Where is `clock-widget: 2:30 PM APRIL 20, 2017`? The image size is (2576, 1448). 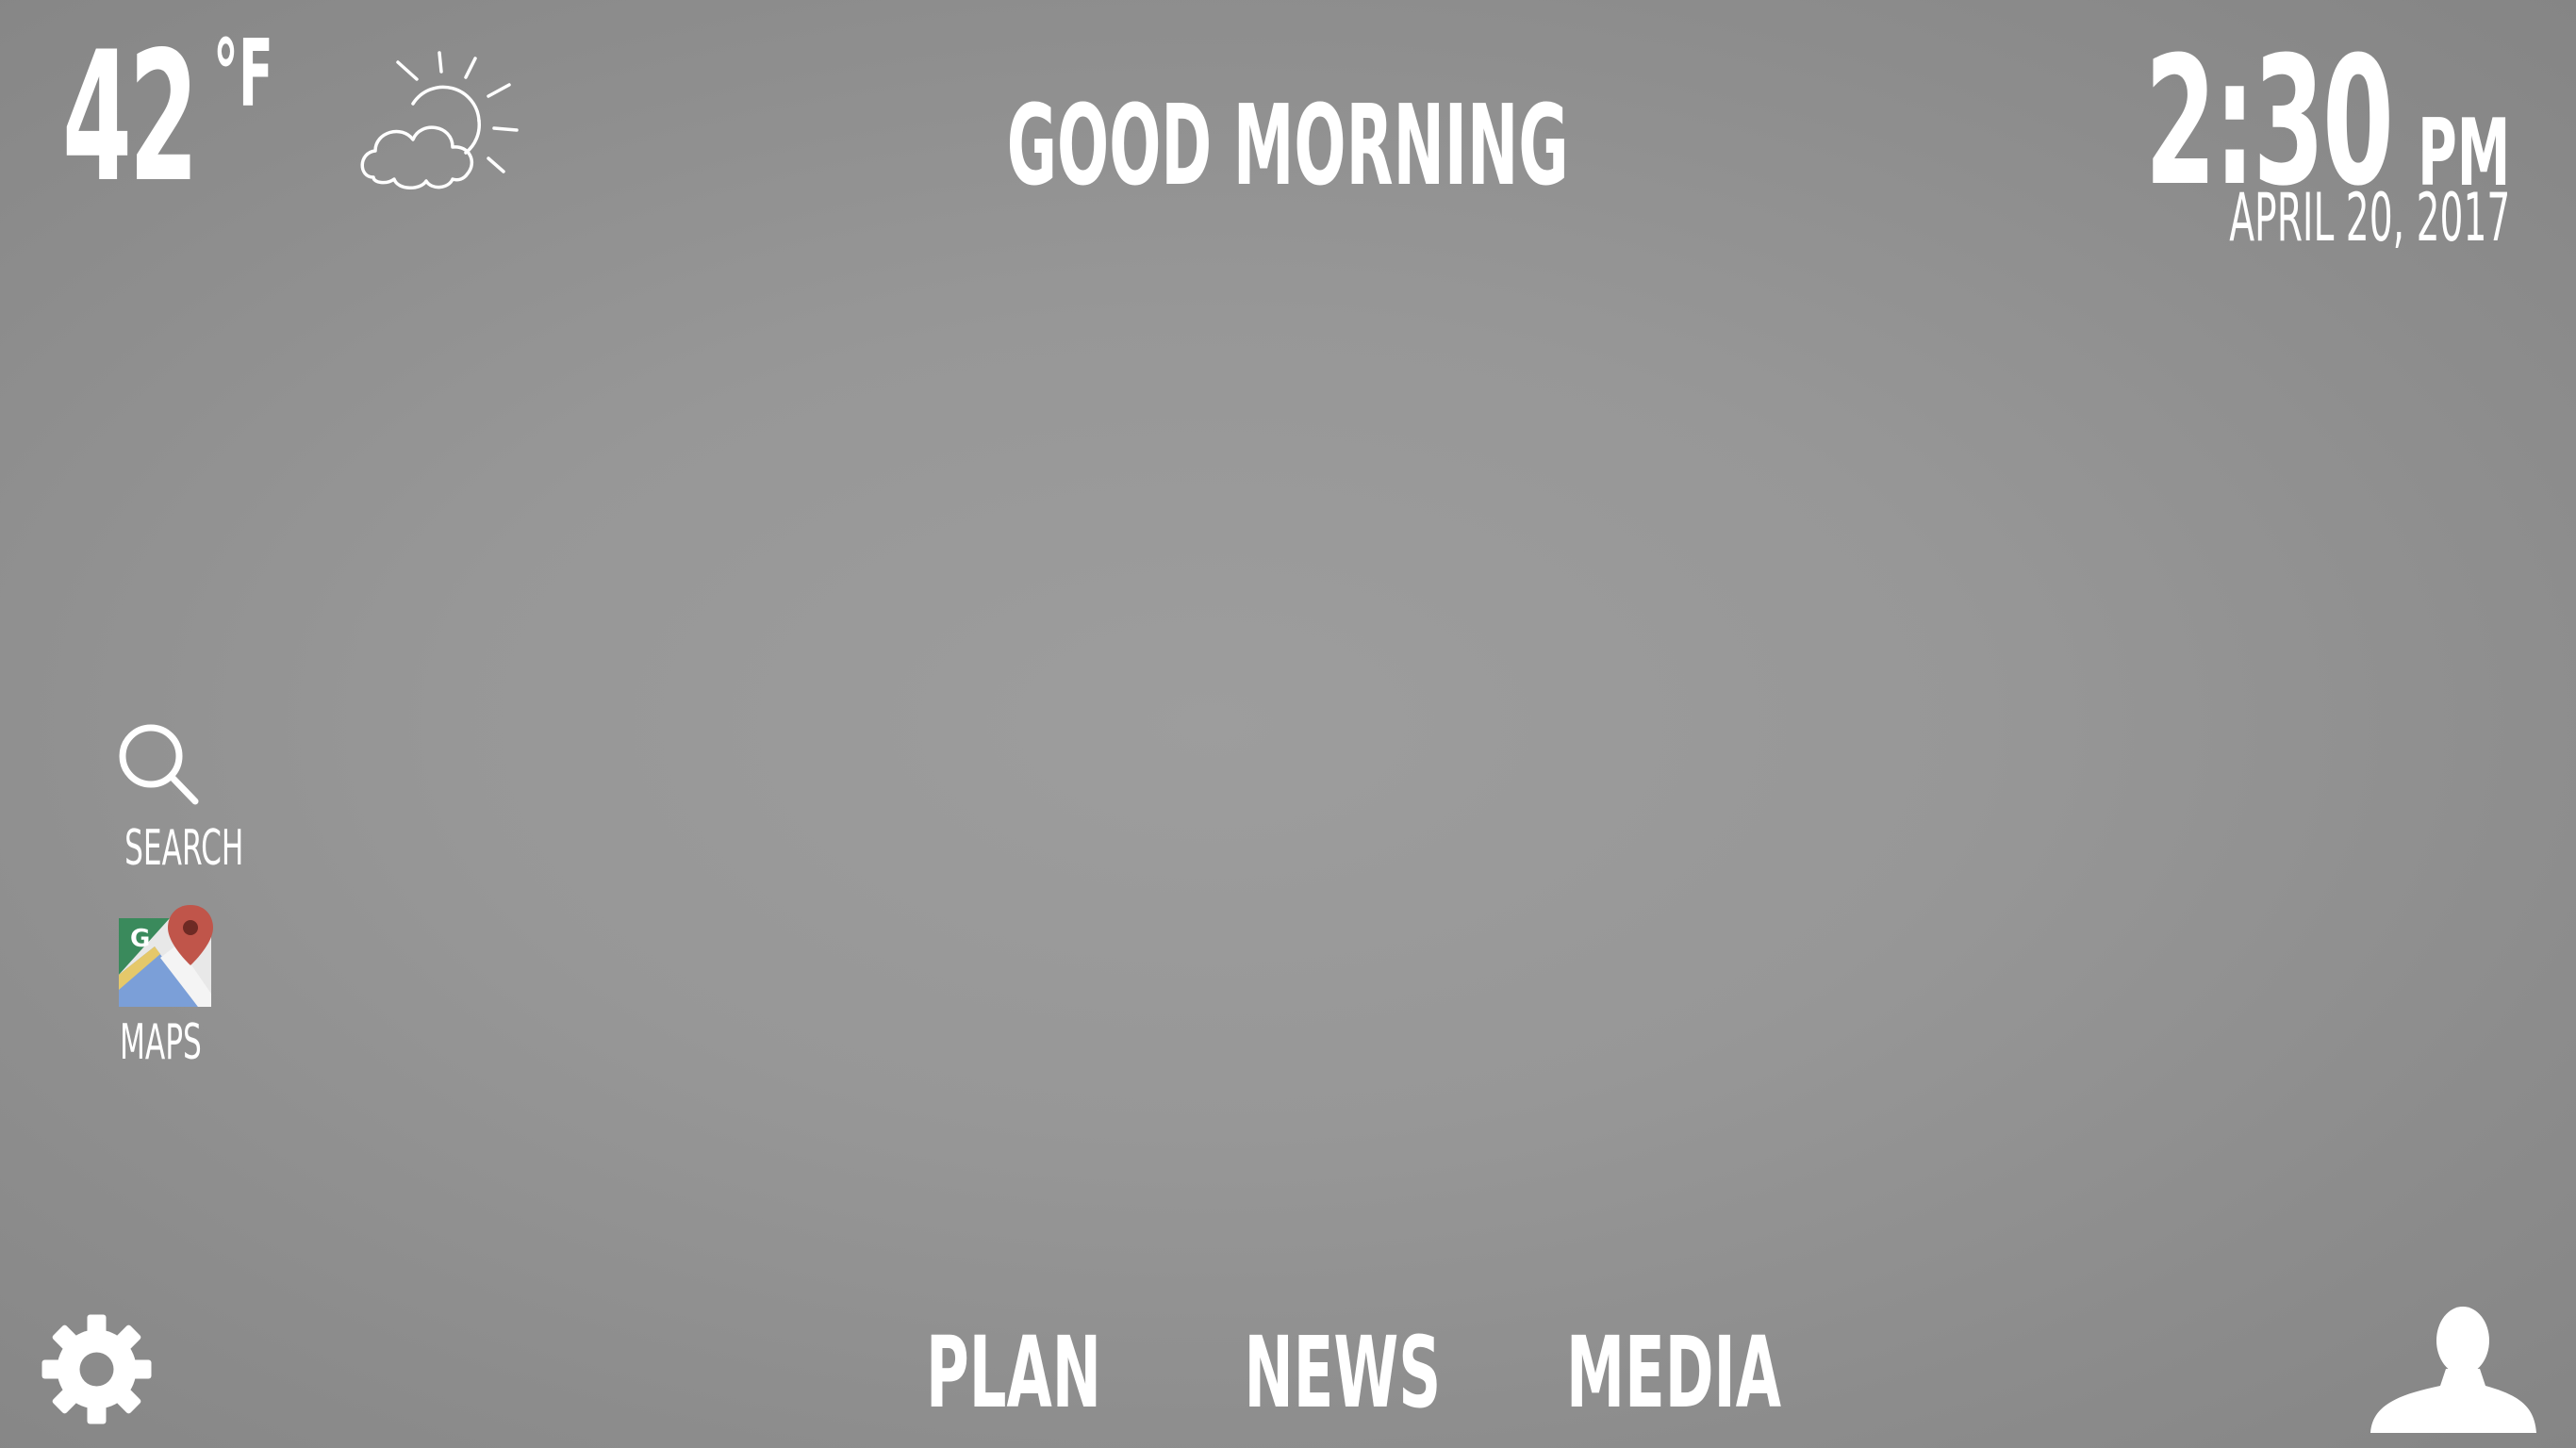 clock-widget: 2:30 PM APRIL 20, 2017 is located at coordinates (2265, 145).